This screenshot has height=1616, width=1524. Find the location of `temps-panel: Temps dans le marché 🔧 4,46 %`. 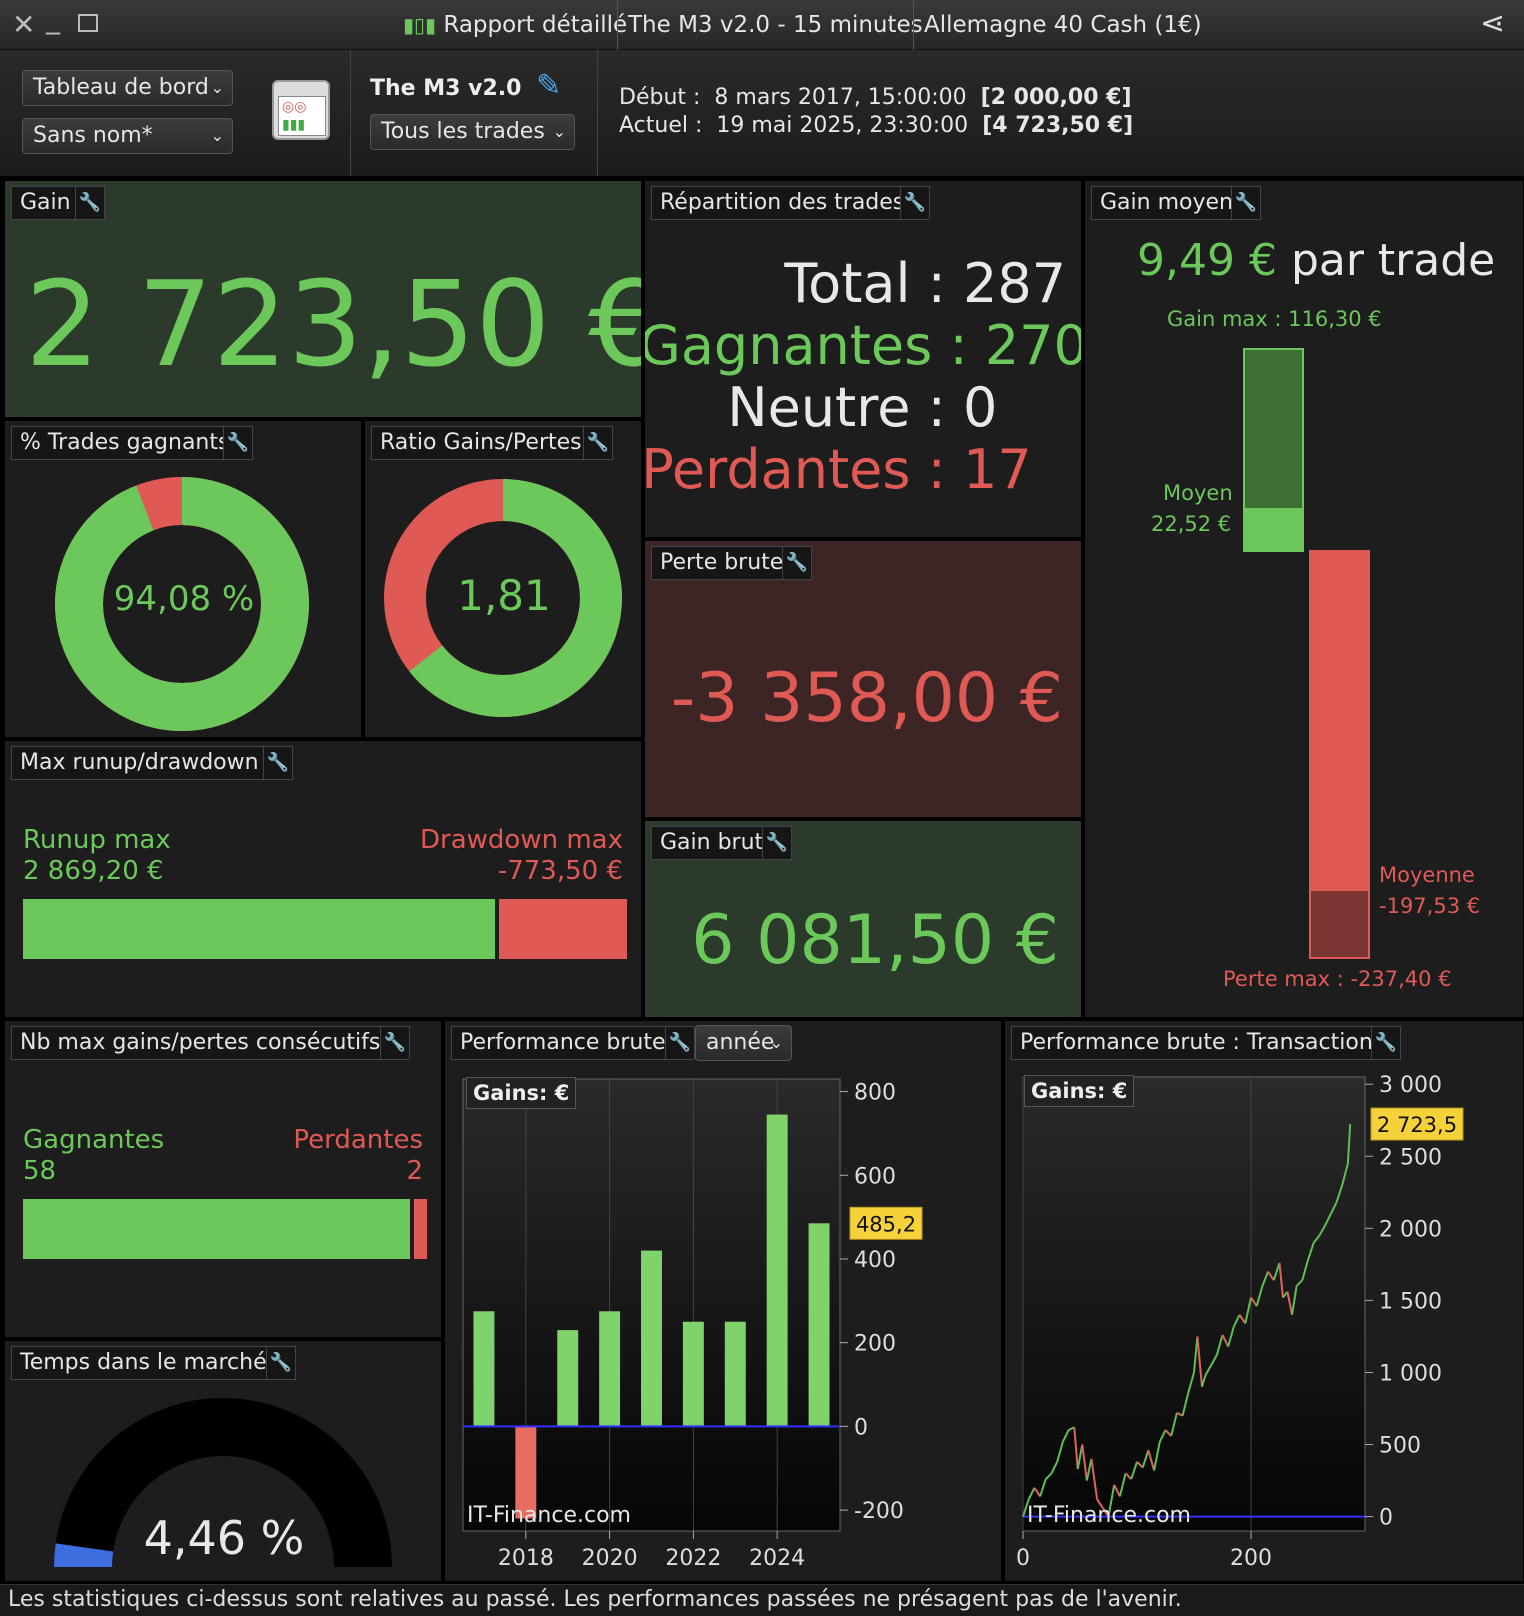

temps-panel: Temps dans le marché 🔧 4,46 % is located at coordinates (223, 1461).